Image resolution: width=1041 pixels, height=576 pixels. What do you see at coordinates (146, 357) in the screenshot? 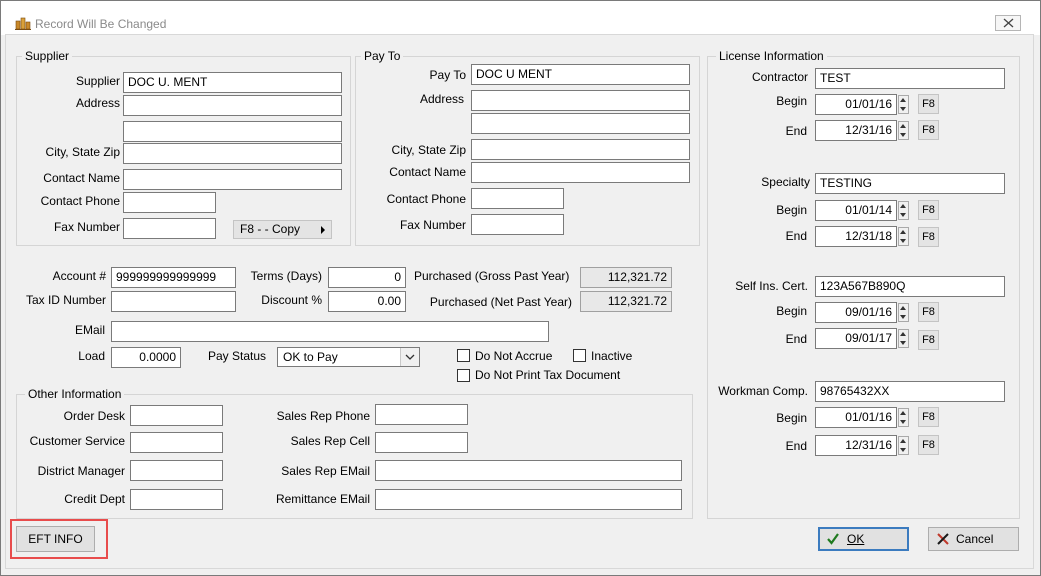
I see `load-input: 0.0000` at bounding box center [146, 357].